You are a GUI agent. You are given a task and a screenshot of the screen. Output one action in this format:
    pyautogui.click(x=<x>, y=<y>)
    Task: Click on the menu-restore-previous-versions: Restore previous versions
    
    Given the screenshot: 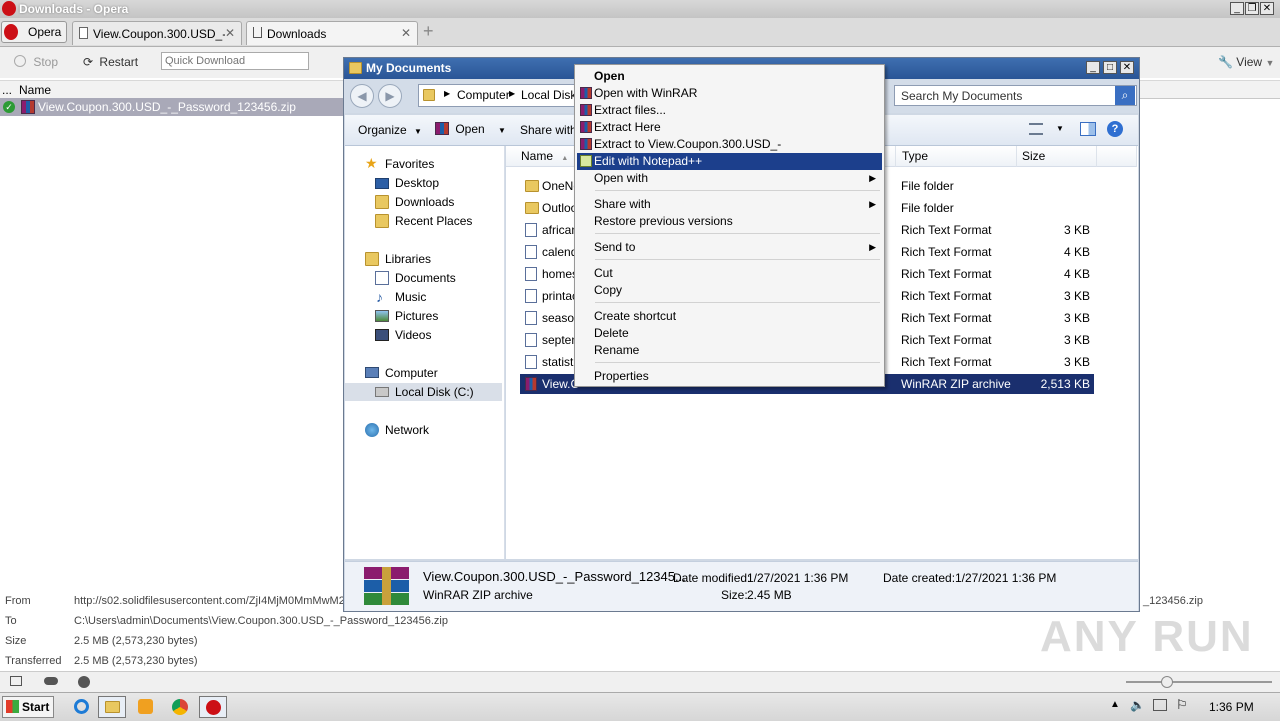 What is the action you would take?
    pyautogui.click(x=729, y=221)
    